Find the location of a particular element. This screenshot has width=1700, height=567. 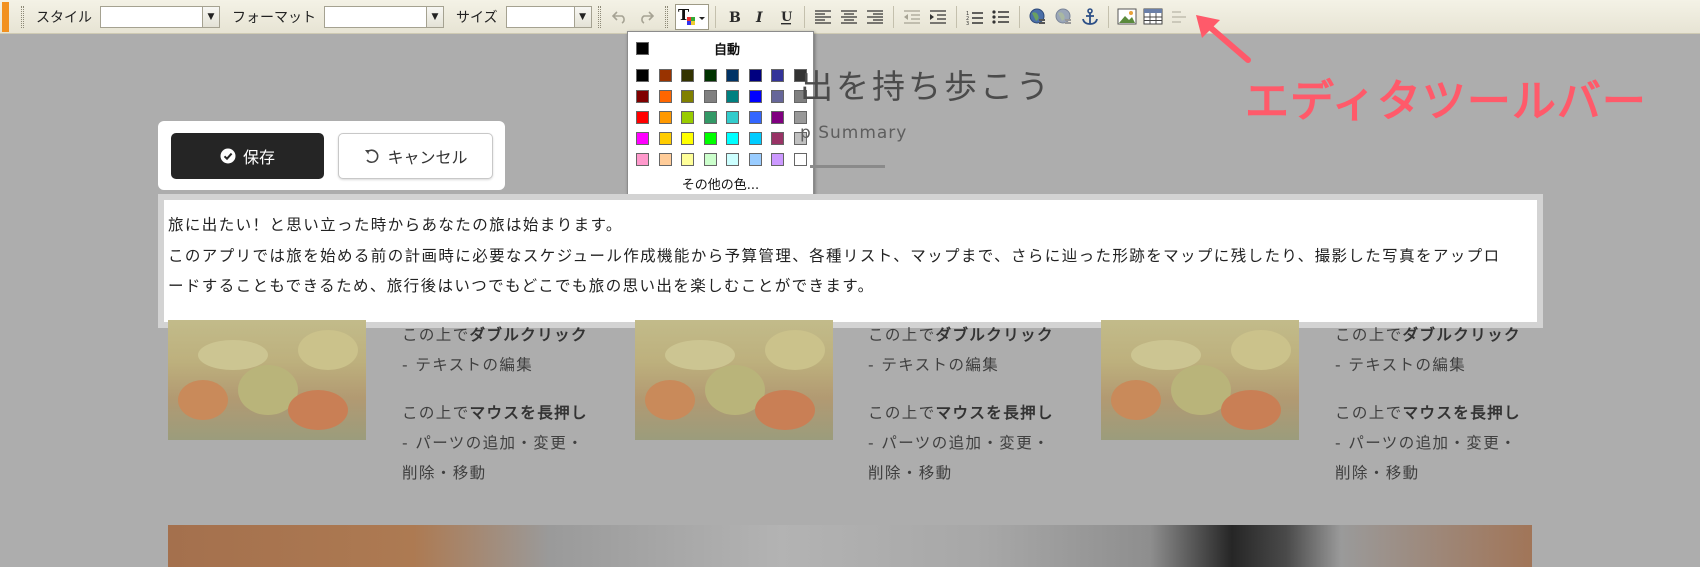

undo-icon is located at coordinates (618, 17).